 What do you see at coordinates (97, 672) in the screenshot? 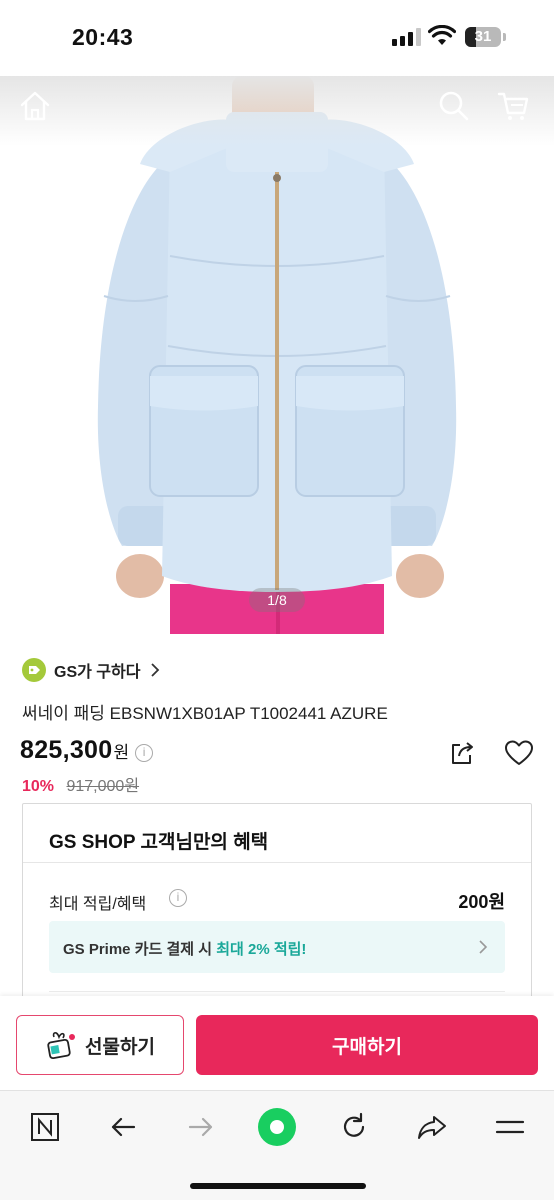
I see `brand-label: GS가 구하다` at bounding box center [97, 672].